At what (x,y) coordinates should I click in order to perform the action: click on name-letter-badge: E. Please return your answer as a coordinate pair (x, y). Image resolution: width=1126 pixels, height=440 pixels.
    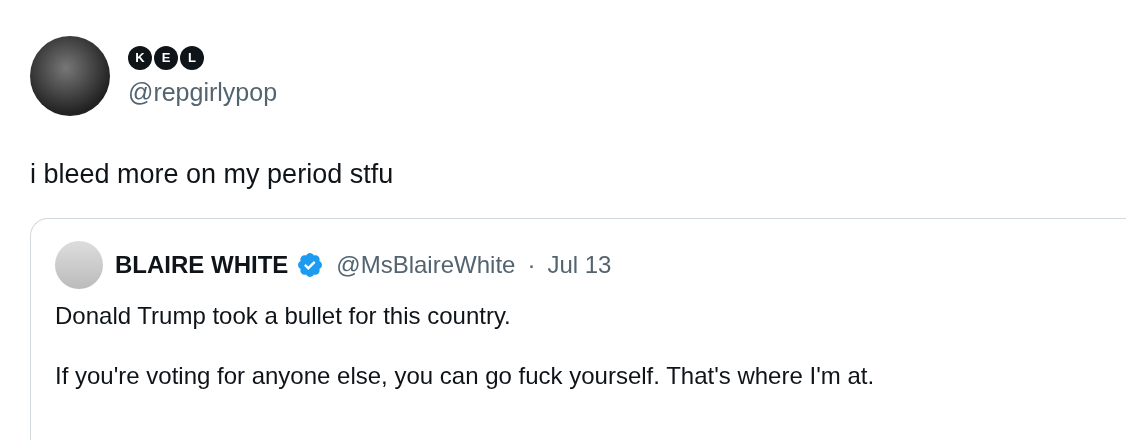
    Looking at the image, I should click on (166, 57).